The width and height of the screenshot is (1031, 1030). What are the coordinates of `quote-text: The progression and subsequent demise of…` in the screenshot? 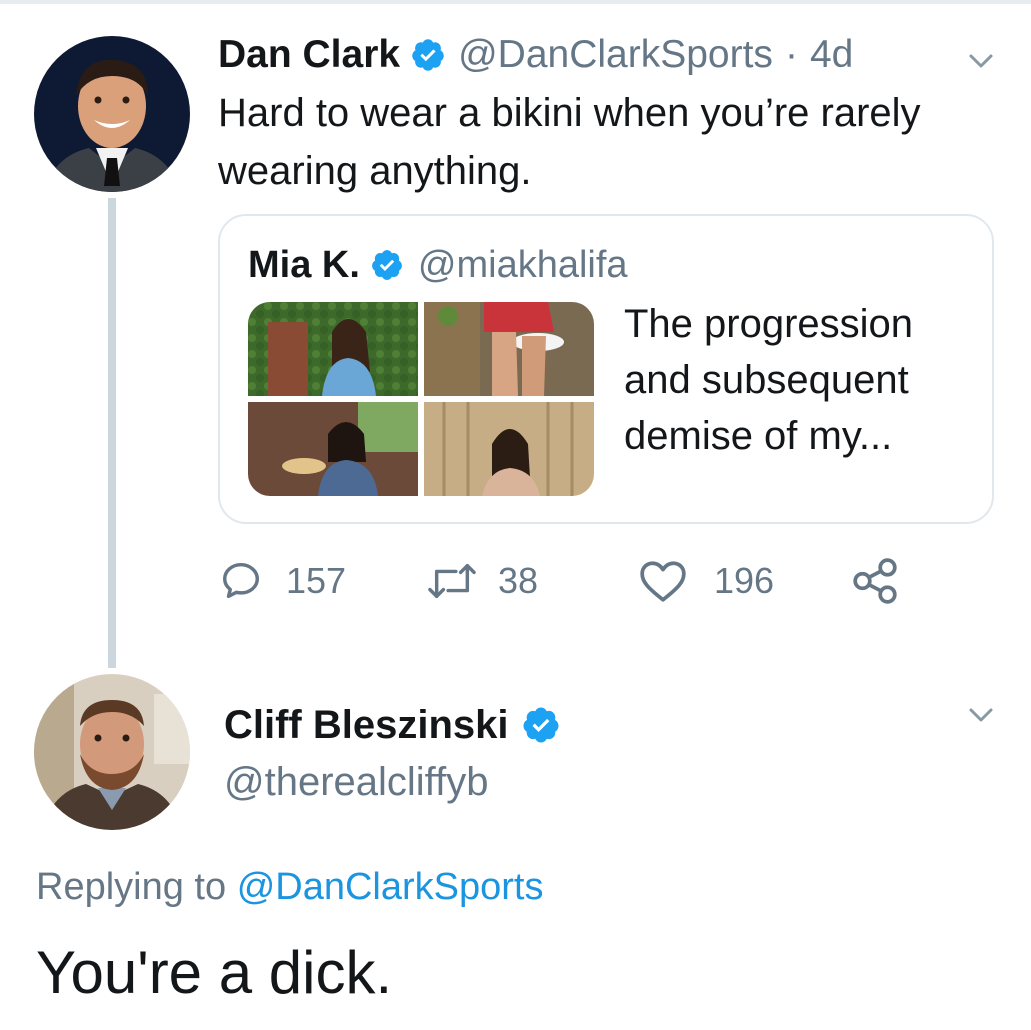 It's located at (769, 380).